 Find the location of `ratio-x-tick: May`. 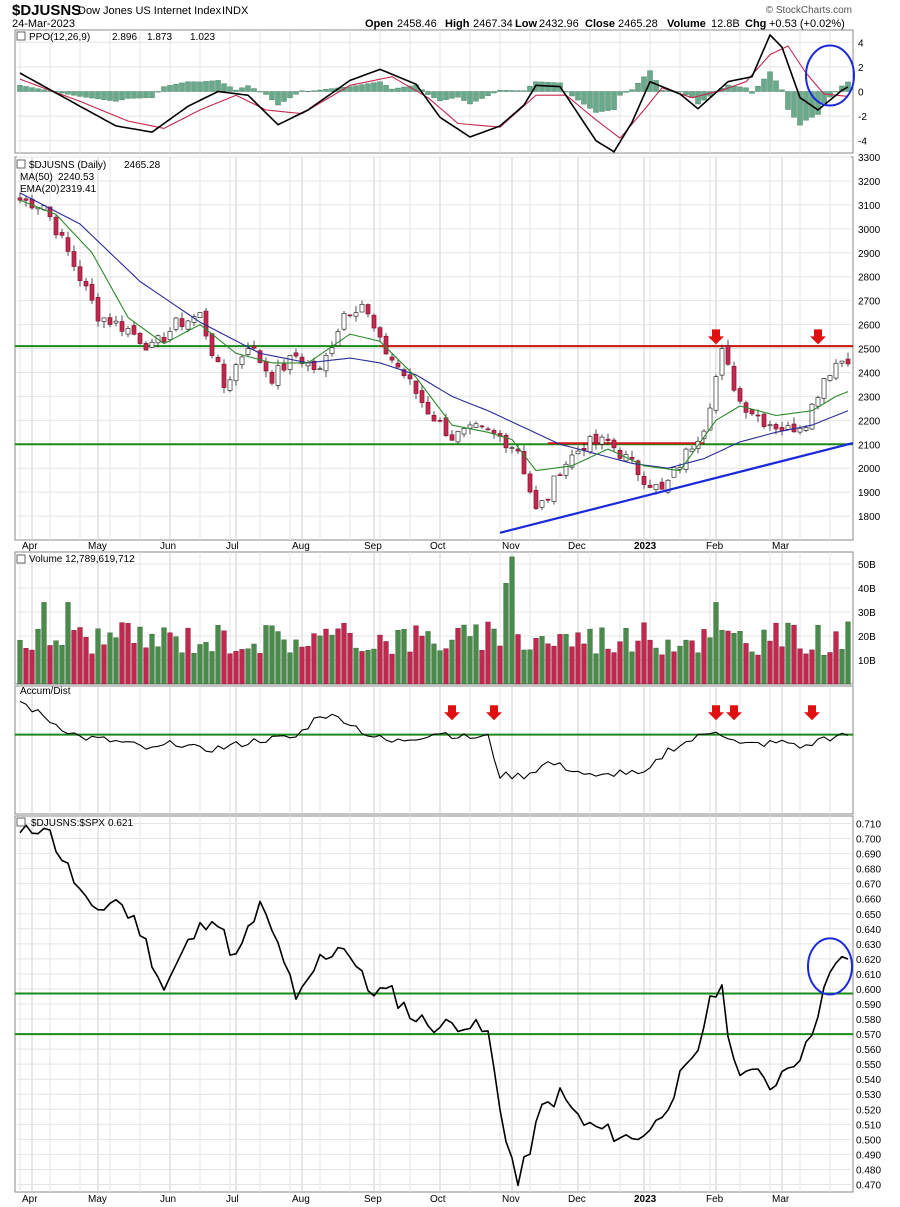

ratio-x-tick: May is located at coordinates (97, 1199).